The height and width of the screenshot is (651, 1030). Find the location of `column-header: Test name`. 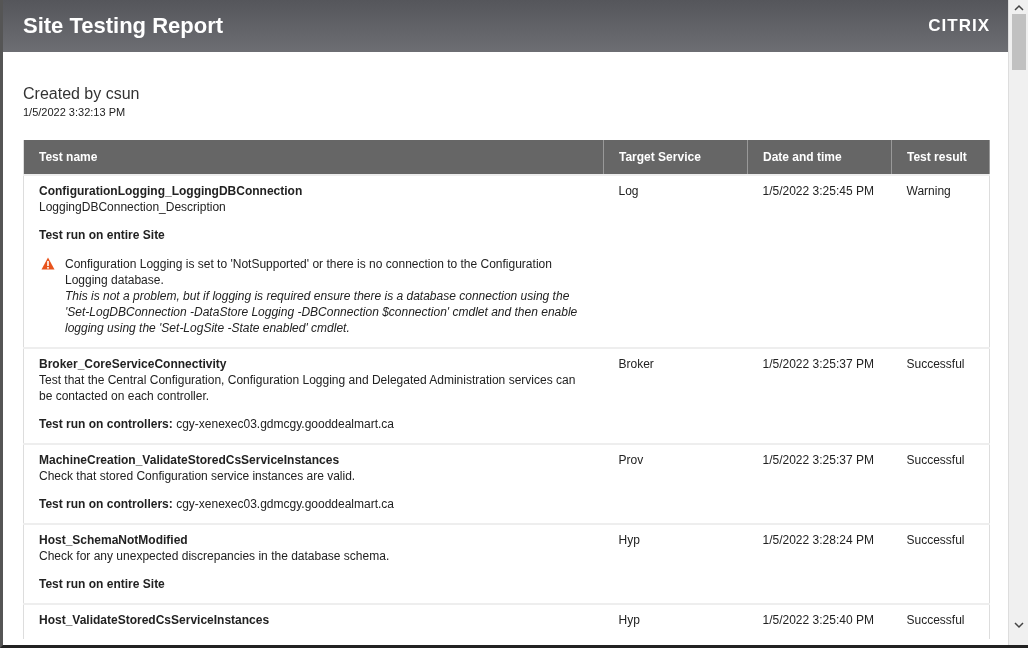

column-header: Test name is located at coordinates (313, 157).